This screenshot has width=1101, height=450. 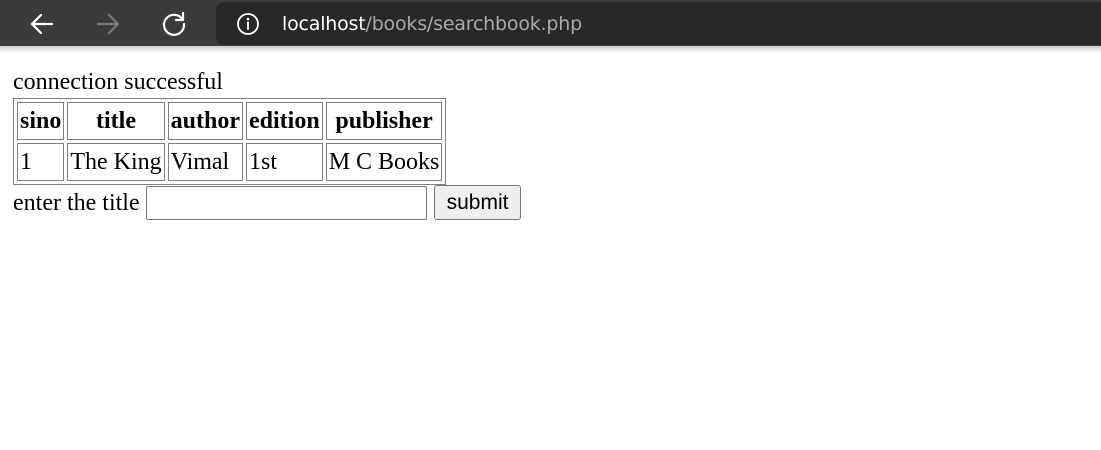 What do you see at coordinates (474, 24) in the screenshot?
I see `url-path: /books/searchbook.php` at bounding box center [474, 24].